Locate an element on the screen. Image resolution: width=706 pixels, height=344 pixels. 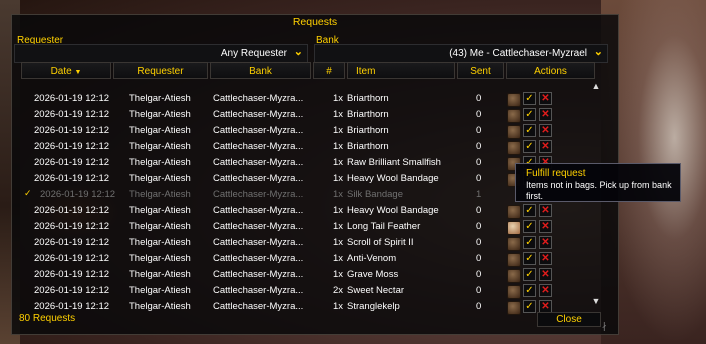
tooltip-title: Fulfill request is located at coordinates (556, 173).